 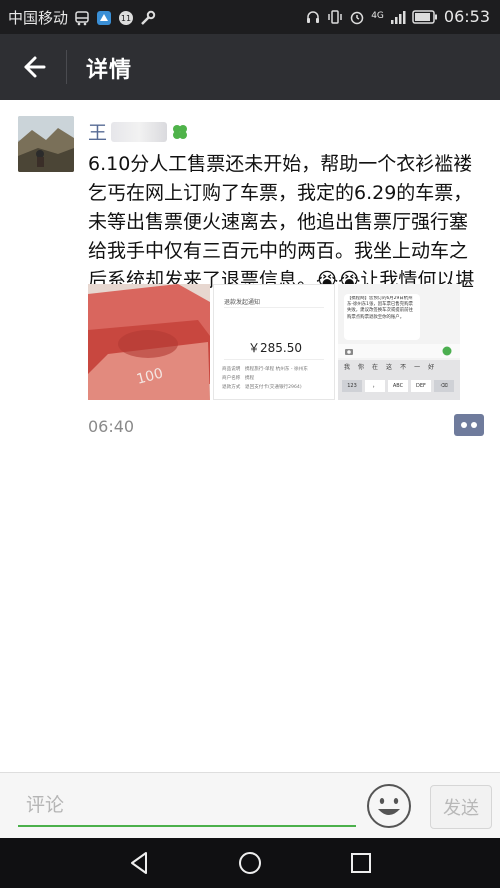 I want to click on author-name-blur, so click(x=139, y=131).